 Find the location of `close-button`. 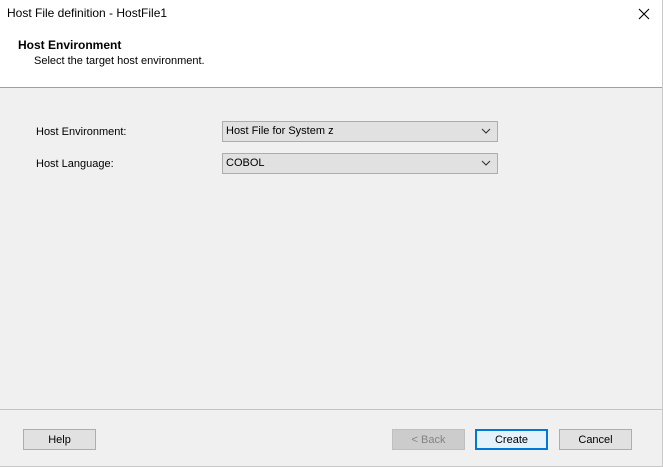

close-button is located at coordinates (644, 14).